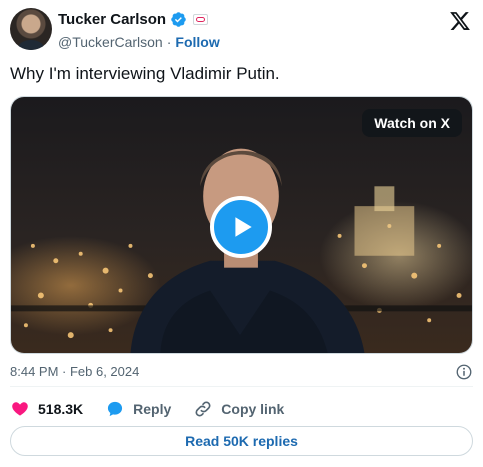 The image size is (483, 467). I want to click on x-logo-icon, so click(460, 21).